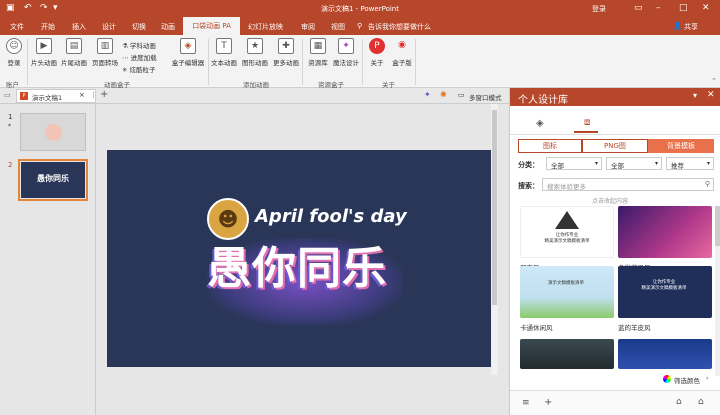 This screenshot has height=415, width=720. I want to click on resource-library-button: ▦ 资源库, so click(318, 52).